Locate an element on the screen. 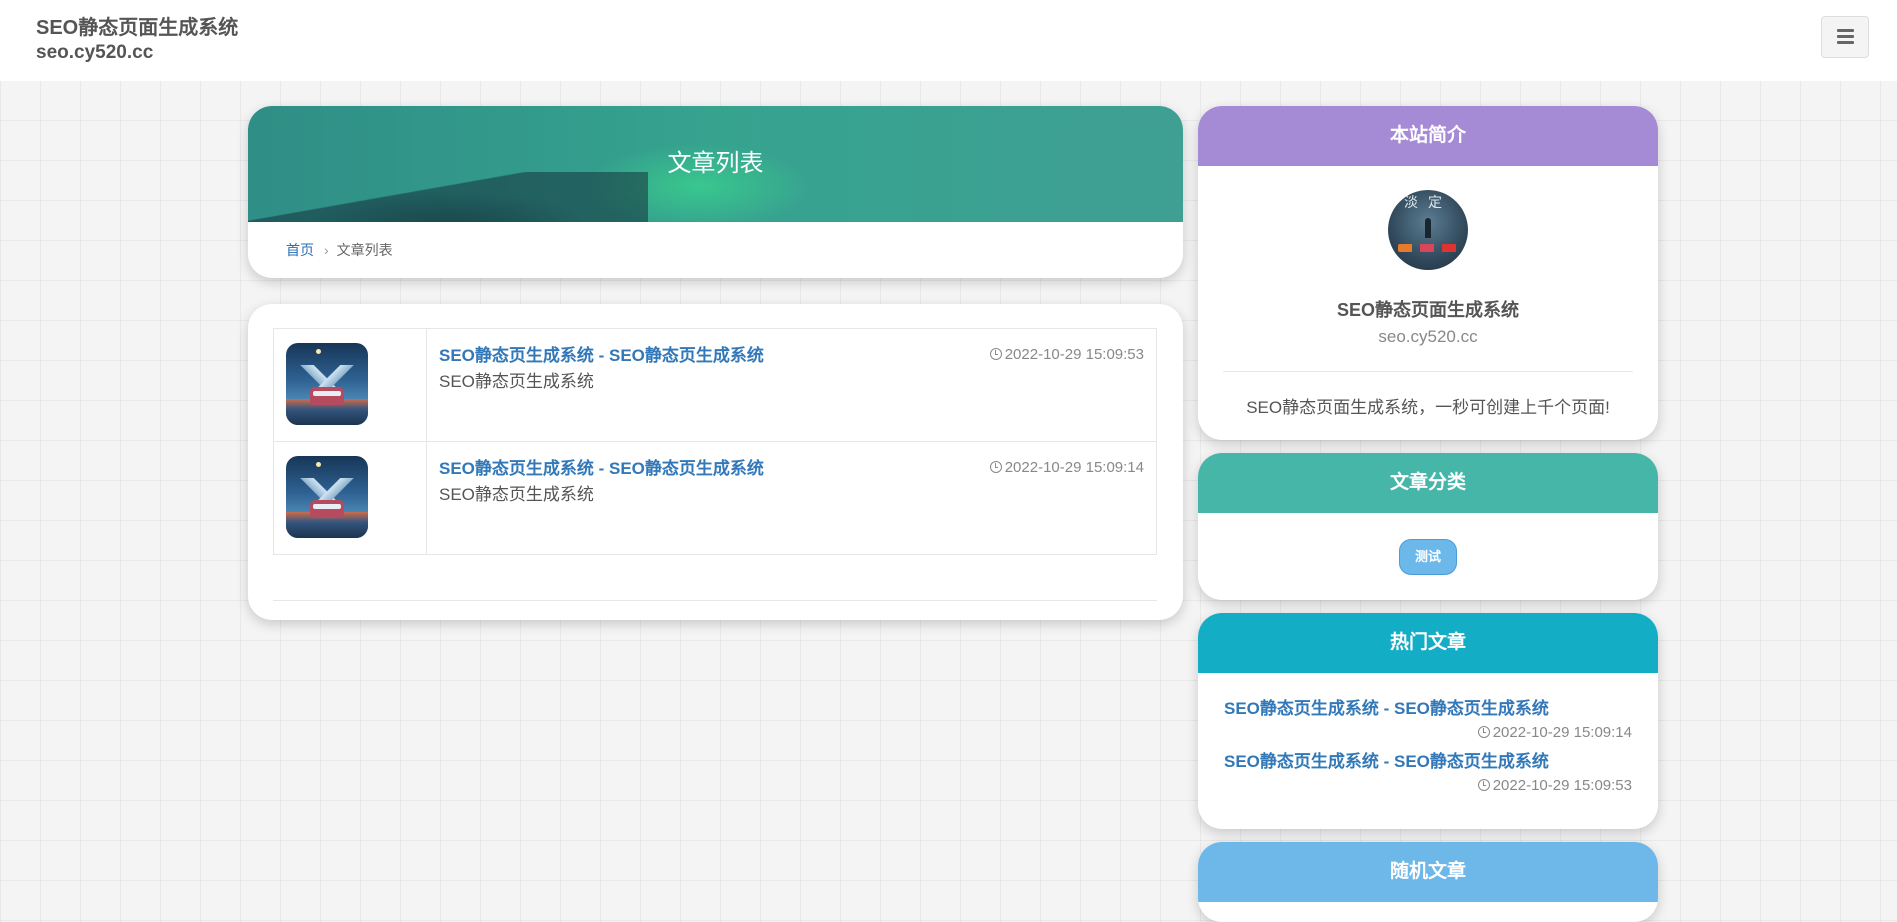 The width and height of the screenshot is (1897, 922). page-title: 文章列表 is located at coordinates (715, 163).